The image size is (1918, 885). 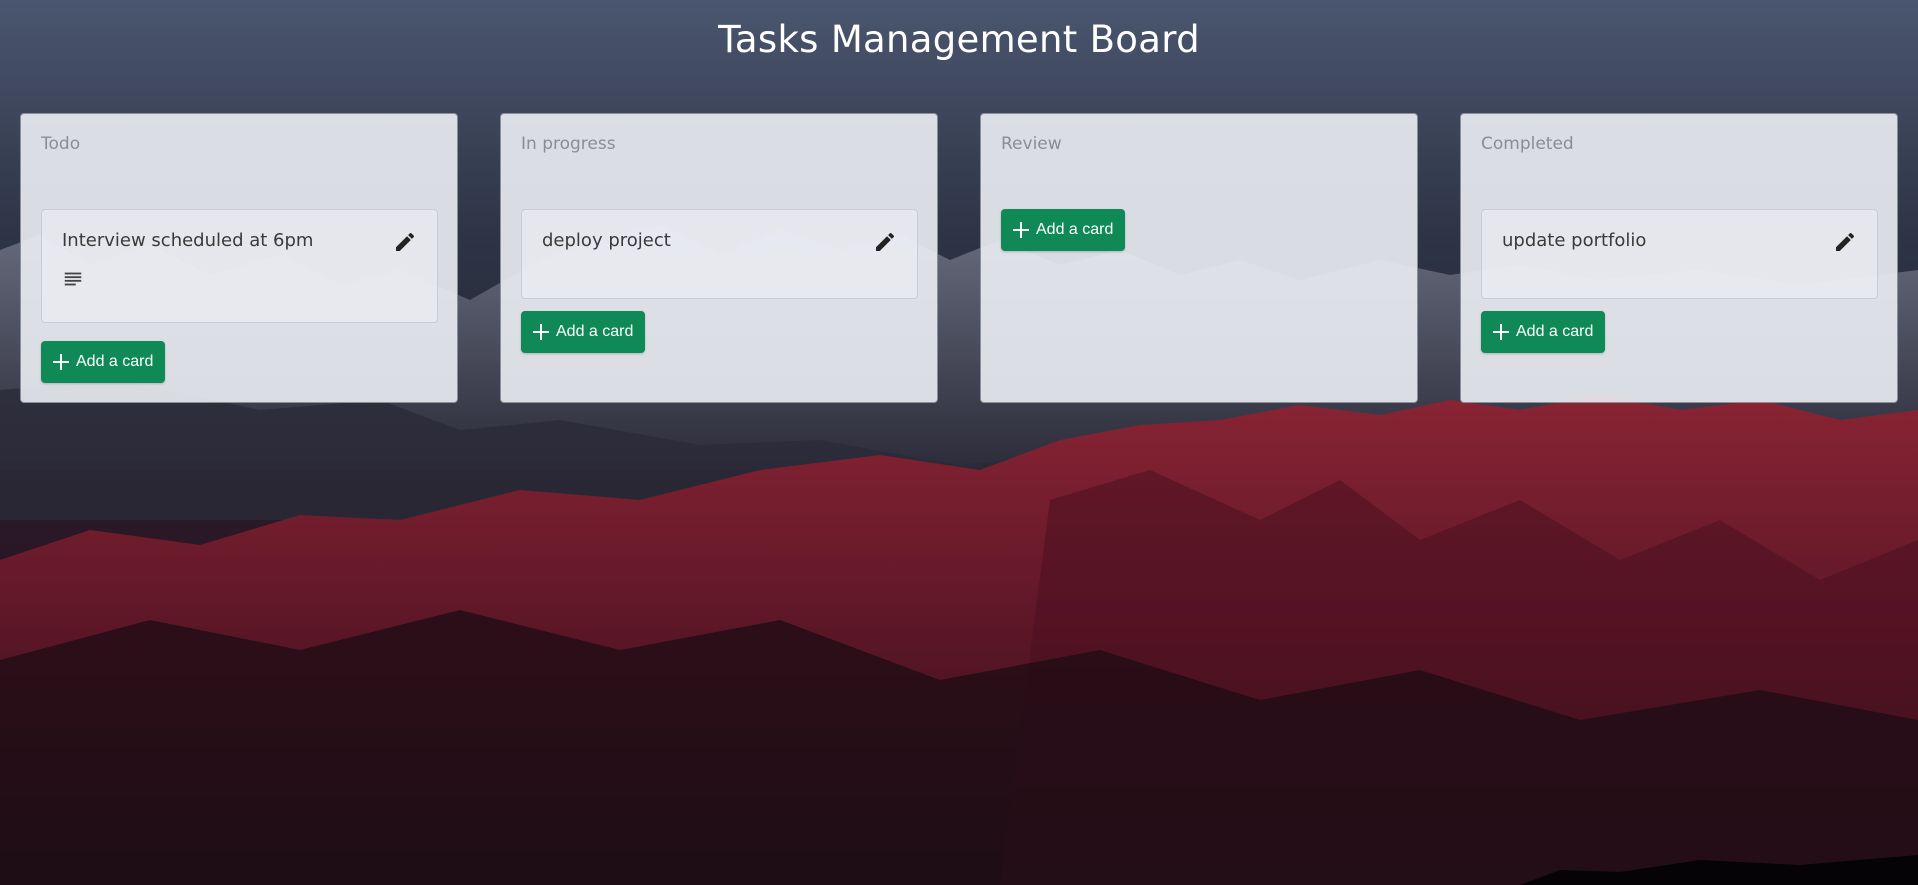 I want to click on task-card: deploy project, so click(x=719, y=254).